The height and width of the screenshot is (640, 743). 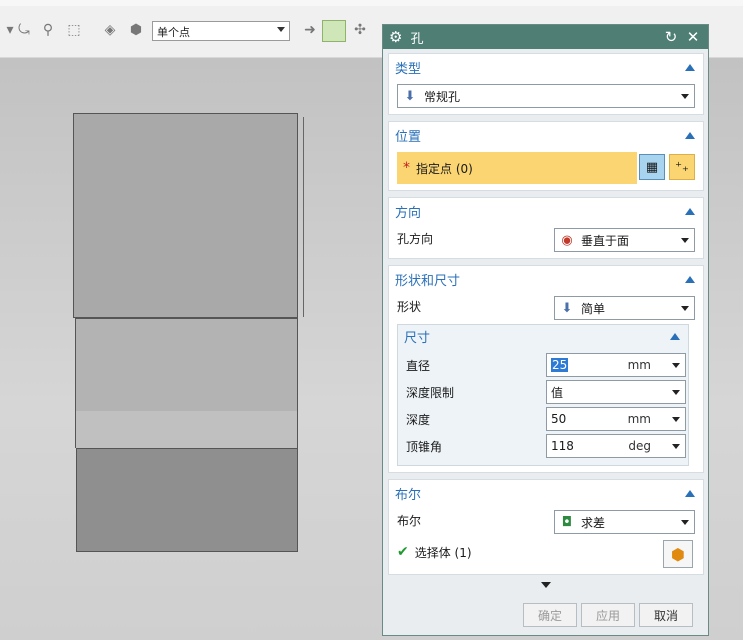 What do you see at coordinates (652, 167) in the screenshot?
I see `sketch-section-icon: ▦` at bounding box center [652, 167].